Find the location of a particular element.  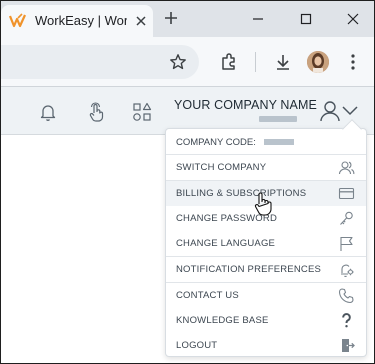

browser-tab: WorkEasy | Wor is located at coordinates (77, 21).